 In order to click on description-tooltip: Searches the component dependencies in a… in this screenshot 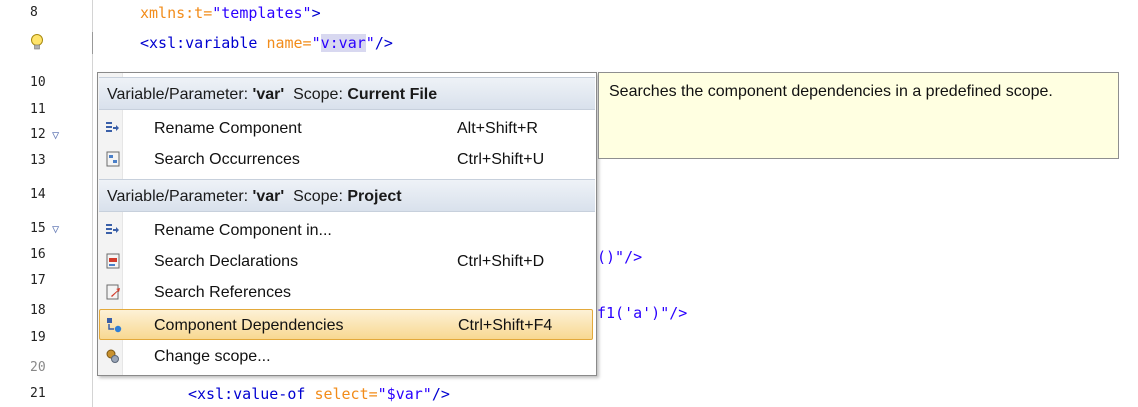, I will do `click(858, 115)`.